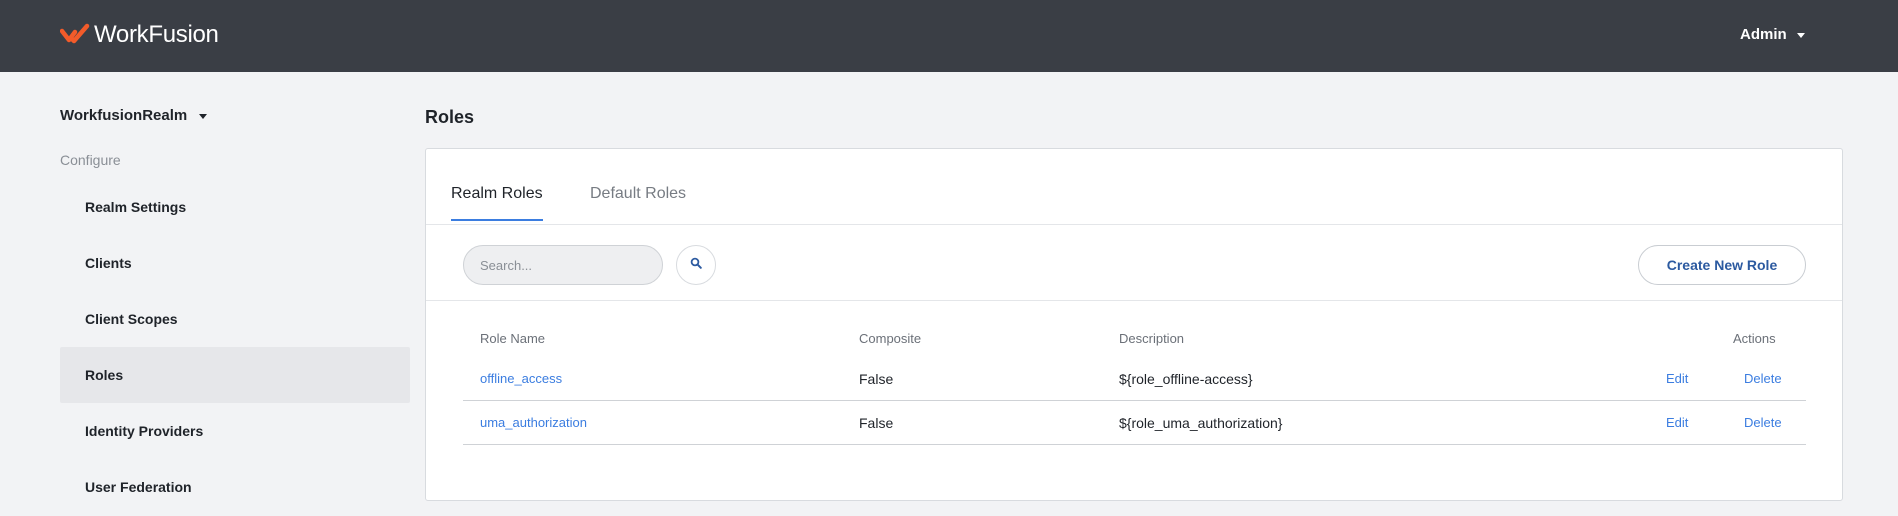 This screenshot has height=516, width=1898. Describe the element at coordinates (1134, 263) in the screenshot. I see `roles-toolbar: Create New Role` at that location.